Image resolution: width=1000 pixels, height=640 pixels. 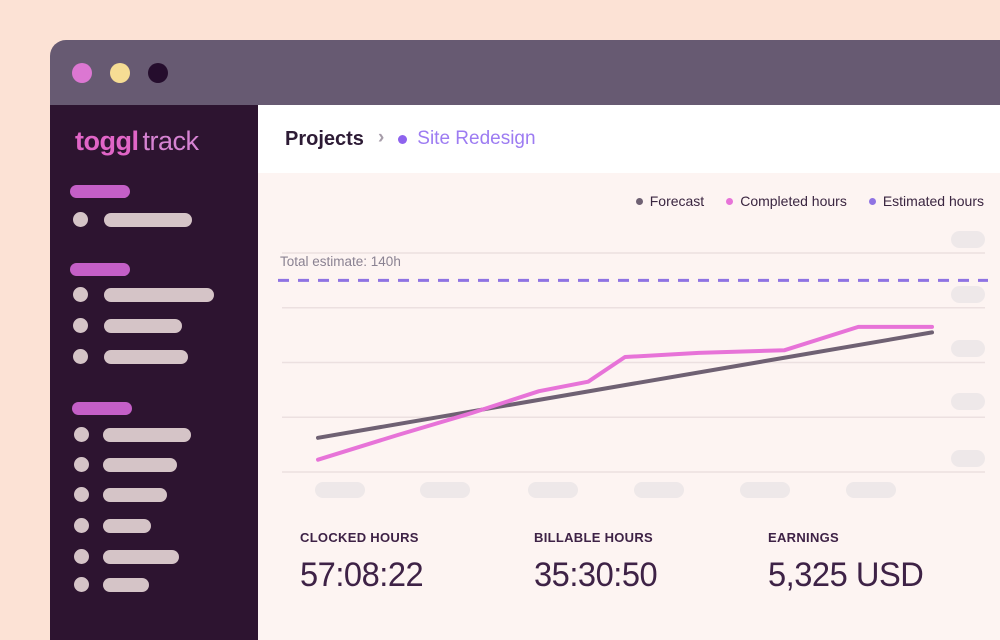 I want to click on stat-billable-hours: BILLABLE HOURS 35:30:50, so click(x=651, y=562).